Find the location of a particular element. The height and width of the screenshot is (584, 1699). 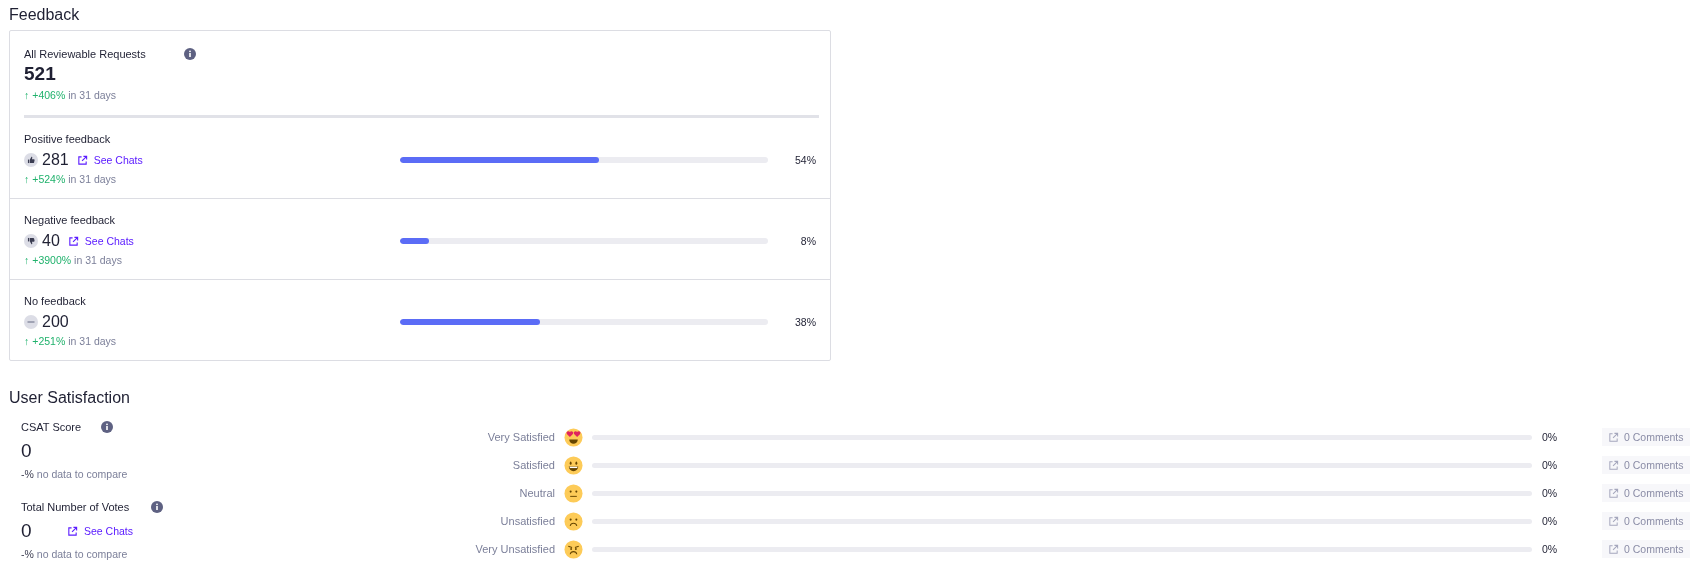

rating-label: Satisfied is located at coordinates (533, 465).